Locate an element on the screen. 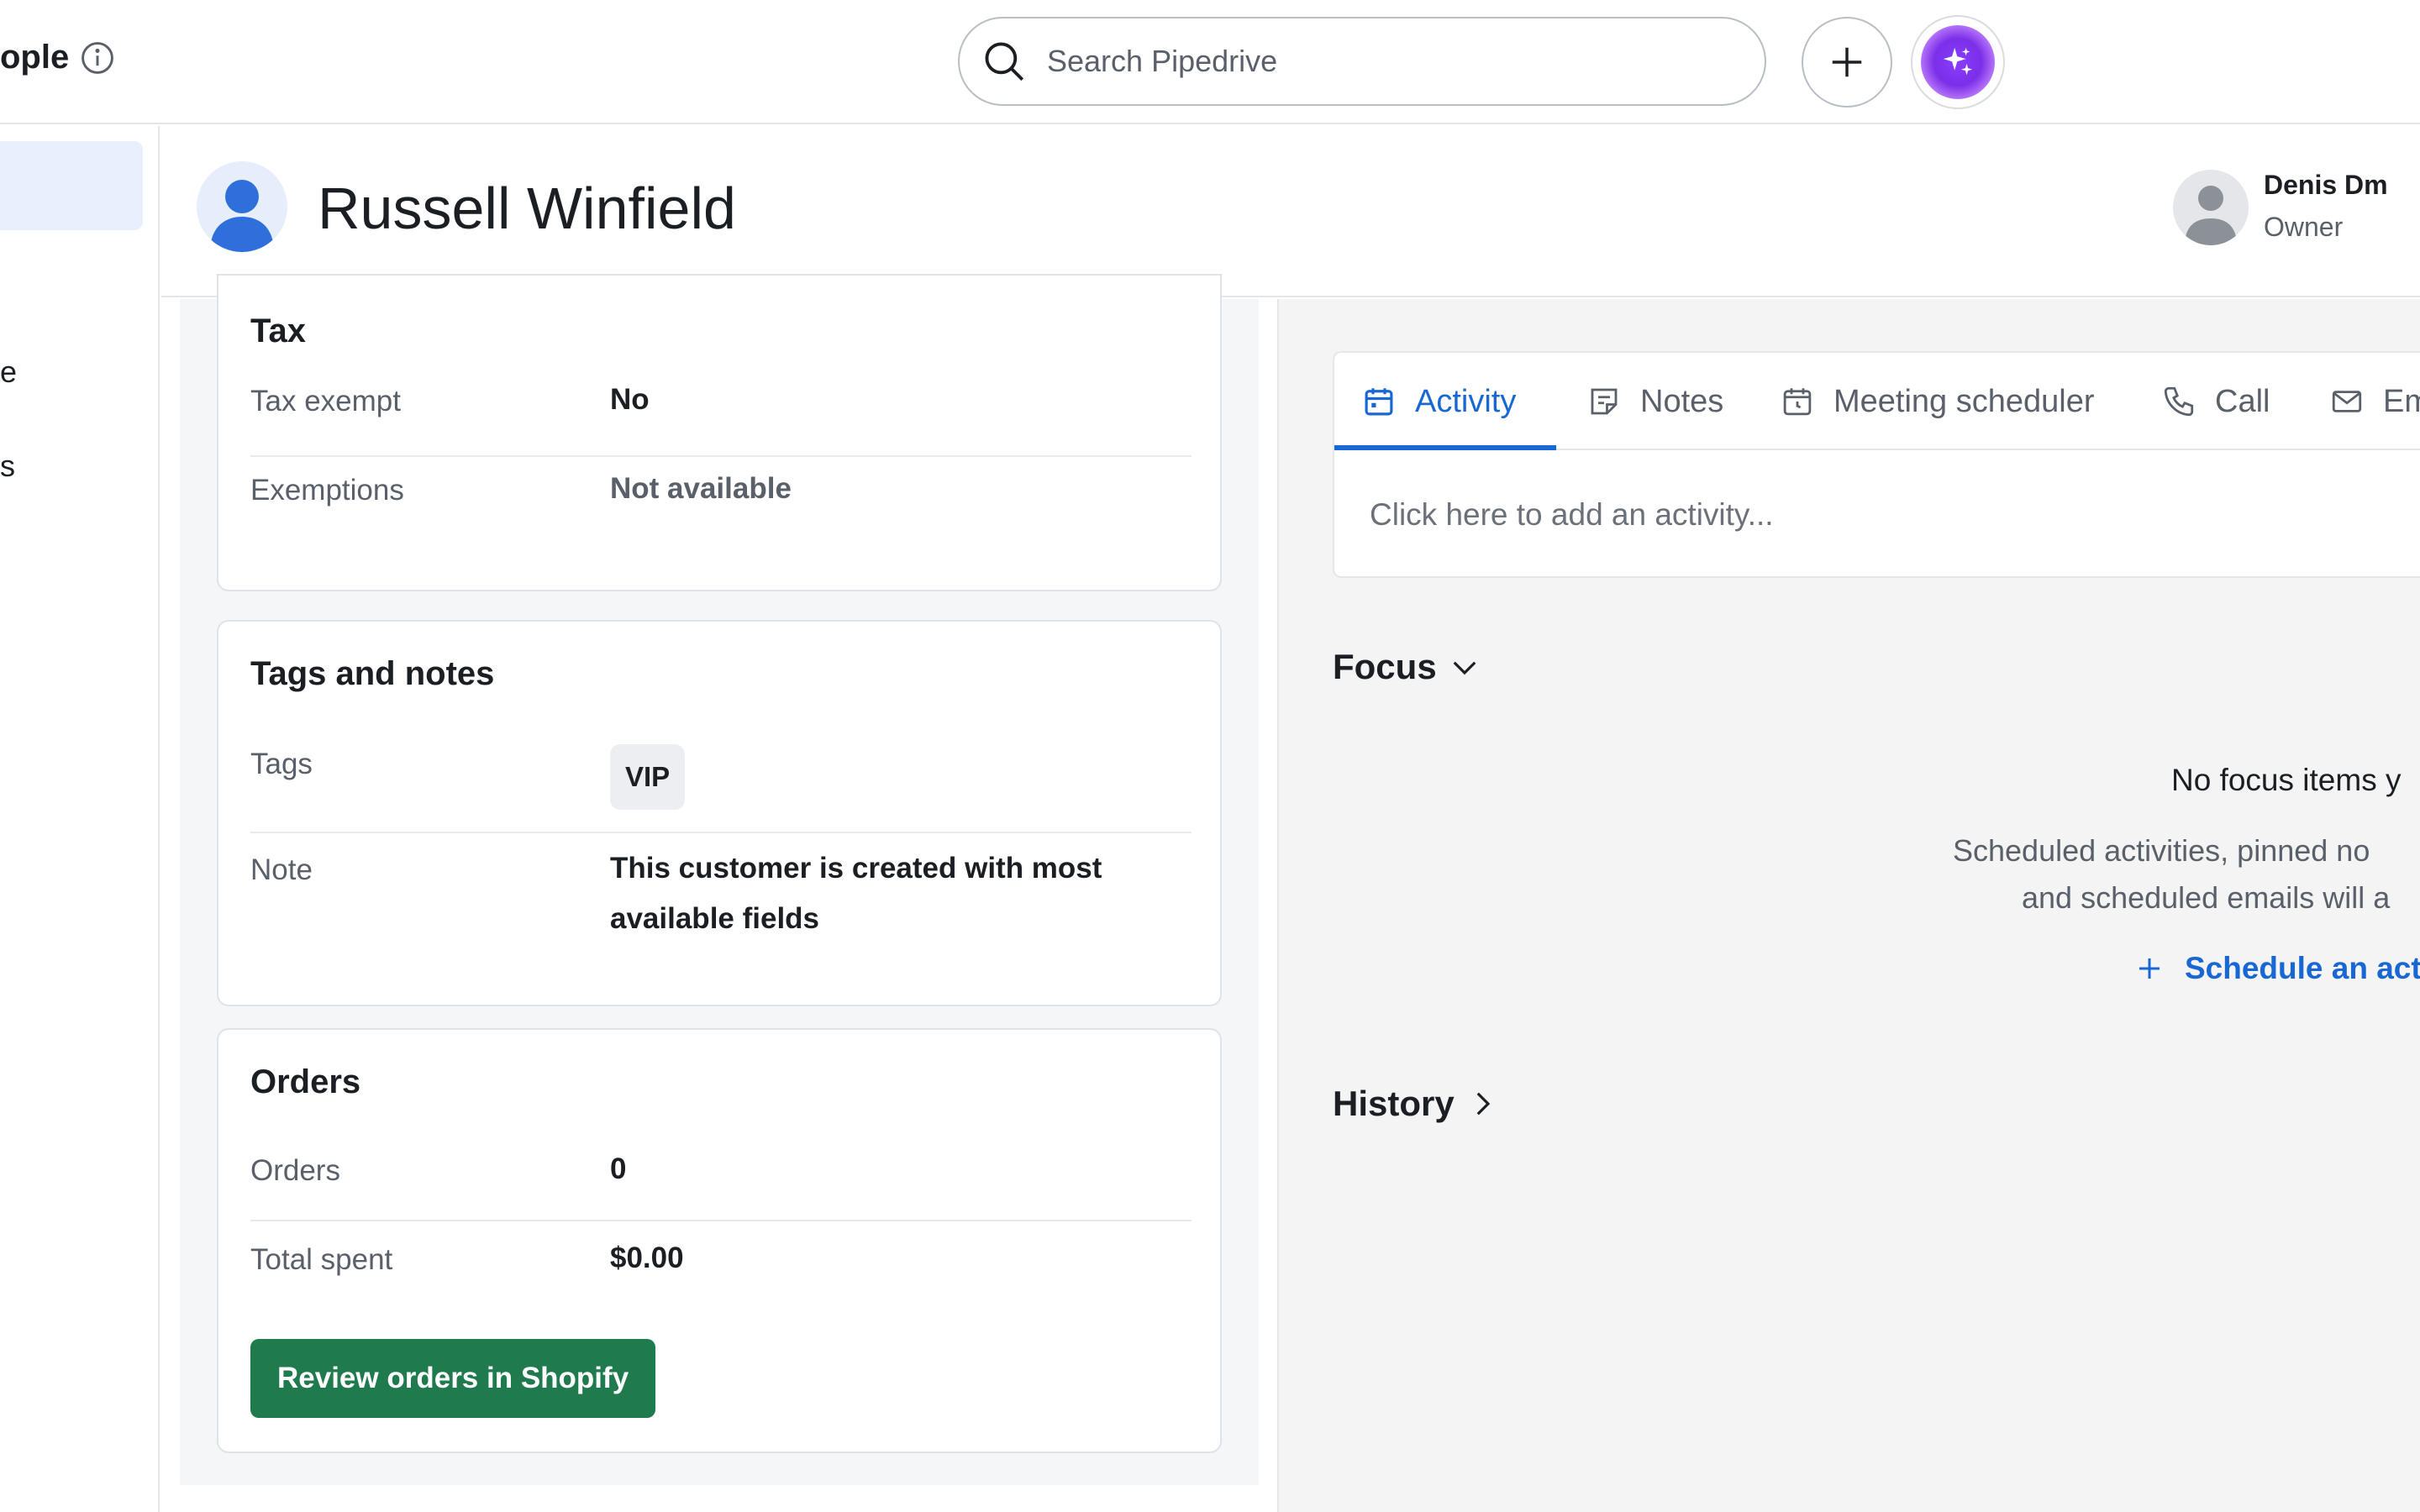 The height and width of the screenshot is (1512, 2420). sparkle-icon is located at coordinates (1958, 61).